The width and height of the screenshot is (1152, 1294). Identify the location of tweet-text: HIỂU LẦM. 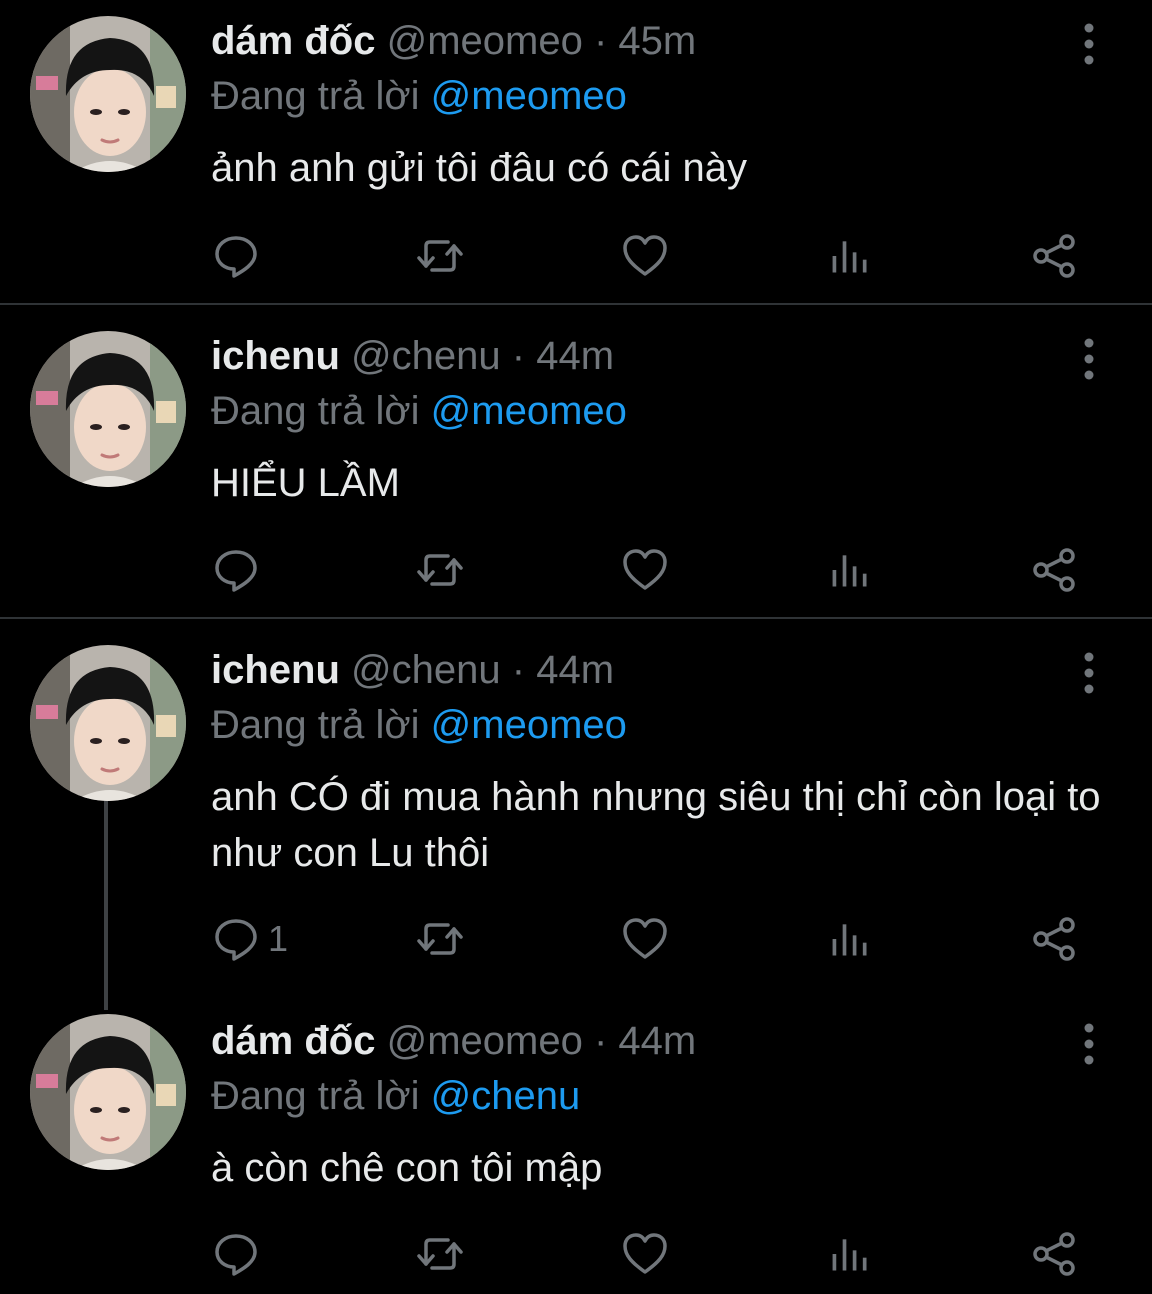
(305, 483).